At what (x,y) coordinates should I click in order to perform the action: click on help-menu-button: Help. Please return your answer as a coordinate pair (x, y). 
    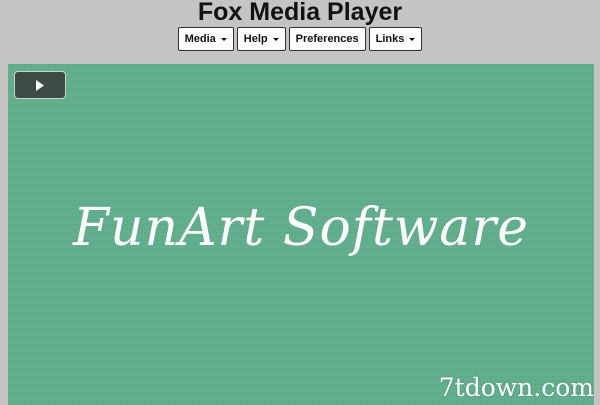
    Looking at the image, I should click on (261, 39).